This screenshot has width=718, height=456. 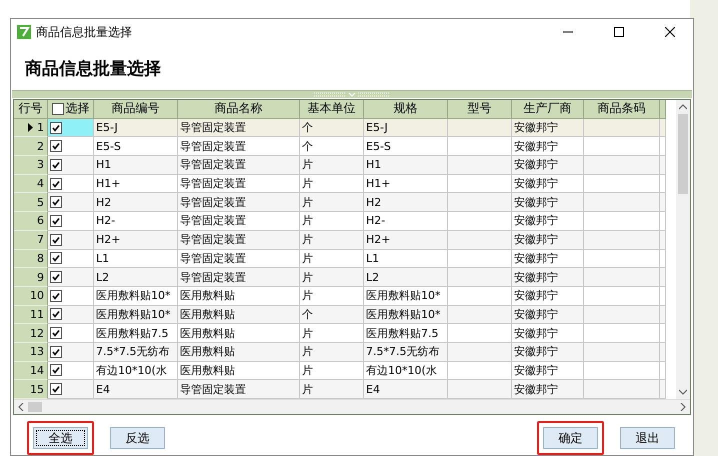 What do you see at coordinates (683, 407) in the screenshot?
I see `scroll-right-icon` at bounding box center [683, 407].